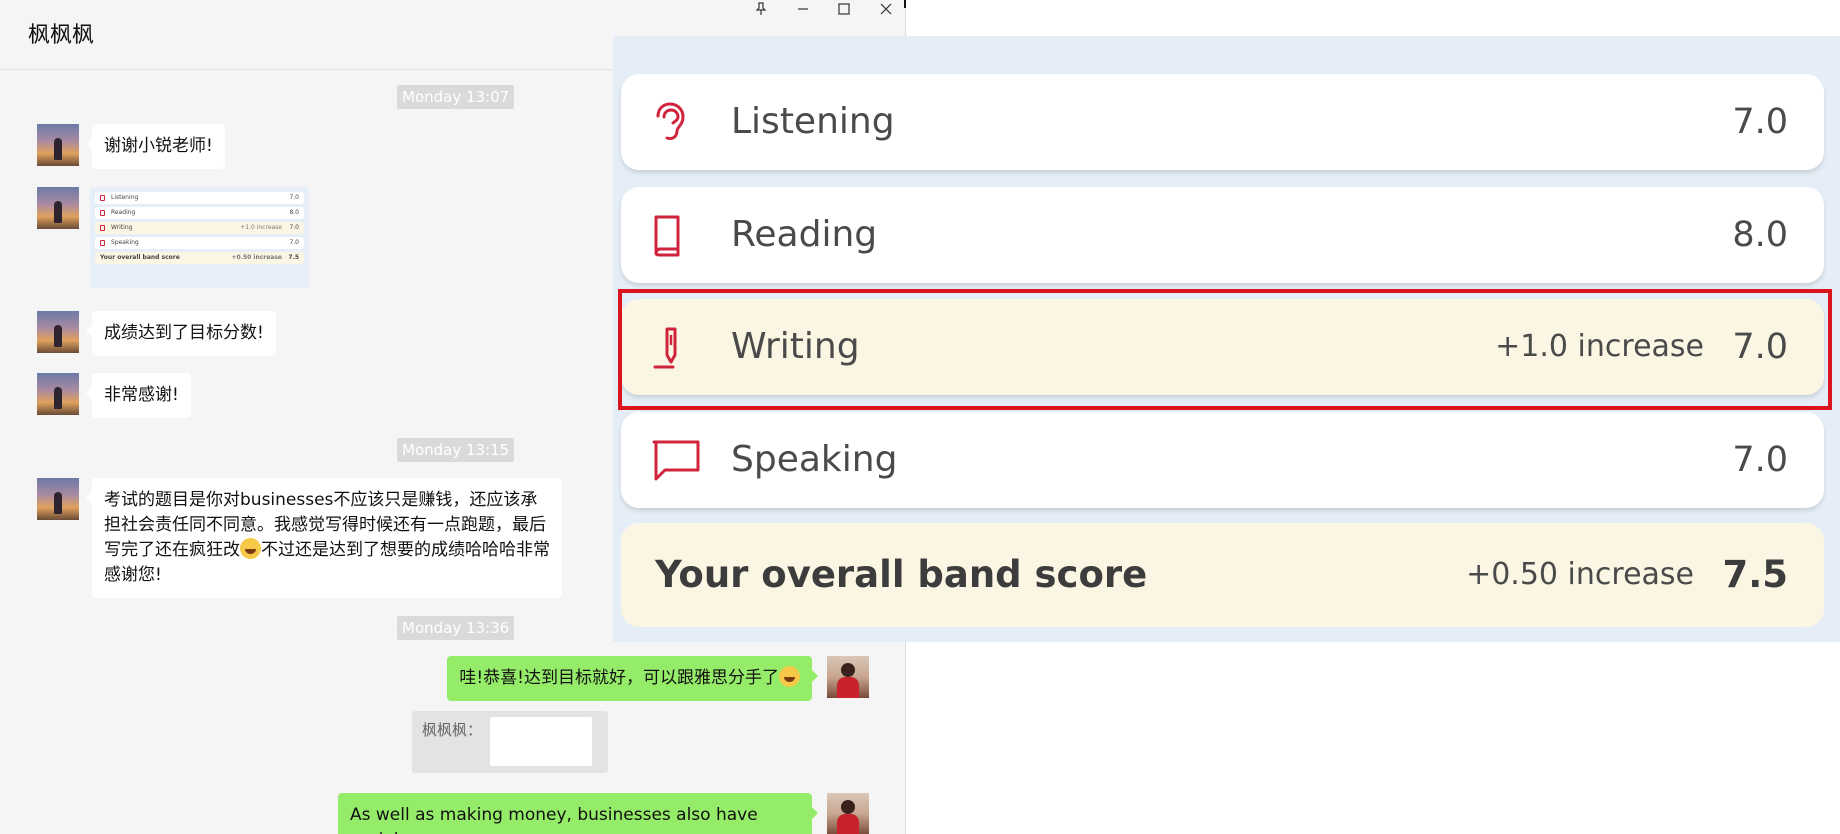  What do you see at coordinates (199, 243) in the screenshot?
I see `thumb-row: Speaking 7.0` at bounding box center [199, 243].